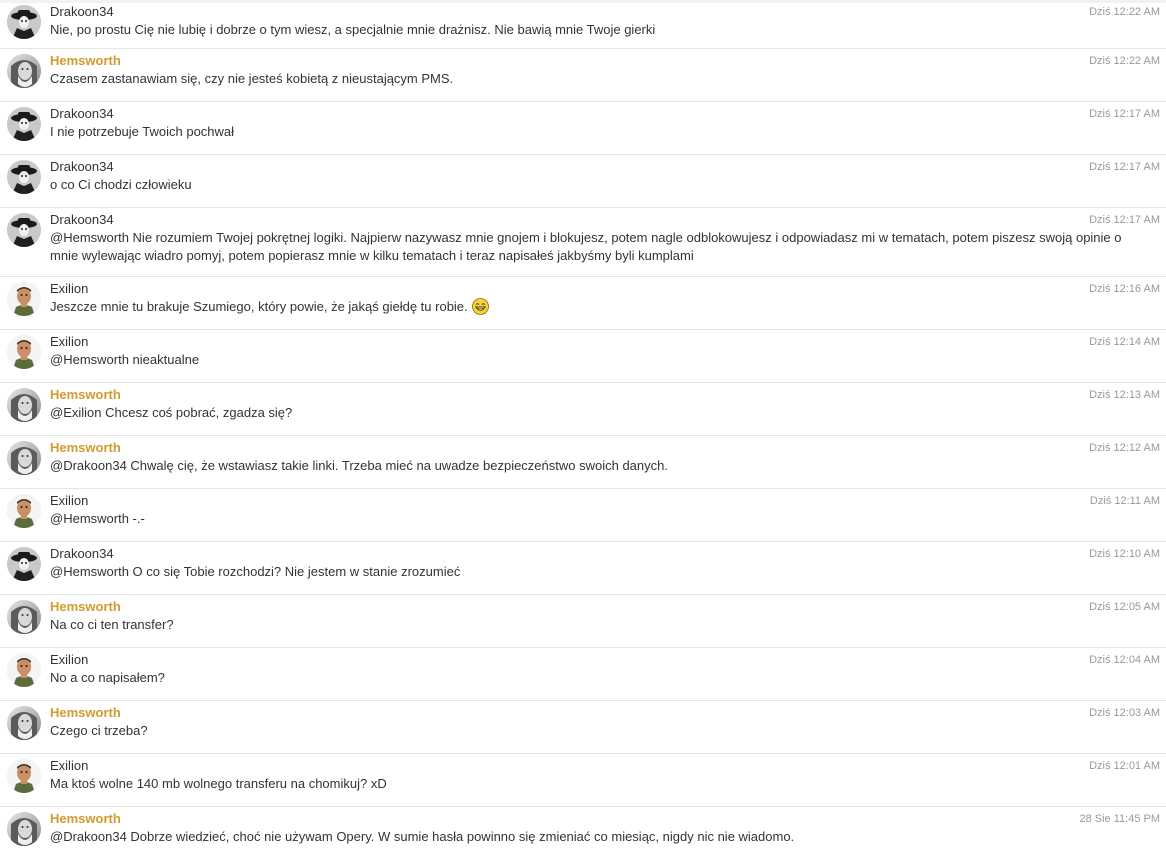 This screenshot has width=1166, height=861. What do you see at coordinates (97, 518) in the screenshot?
I see `message-text-content: @Hemsworth -.-` at bounding box center [97, 518].